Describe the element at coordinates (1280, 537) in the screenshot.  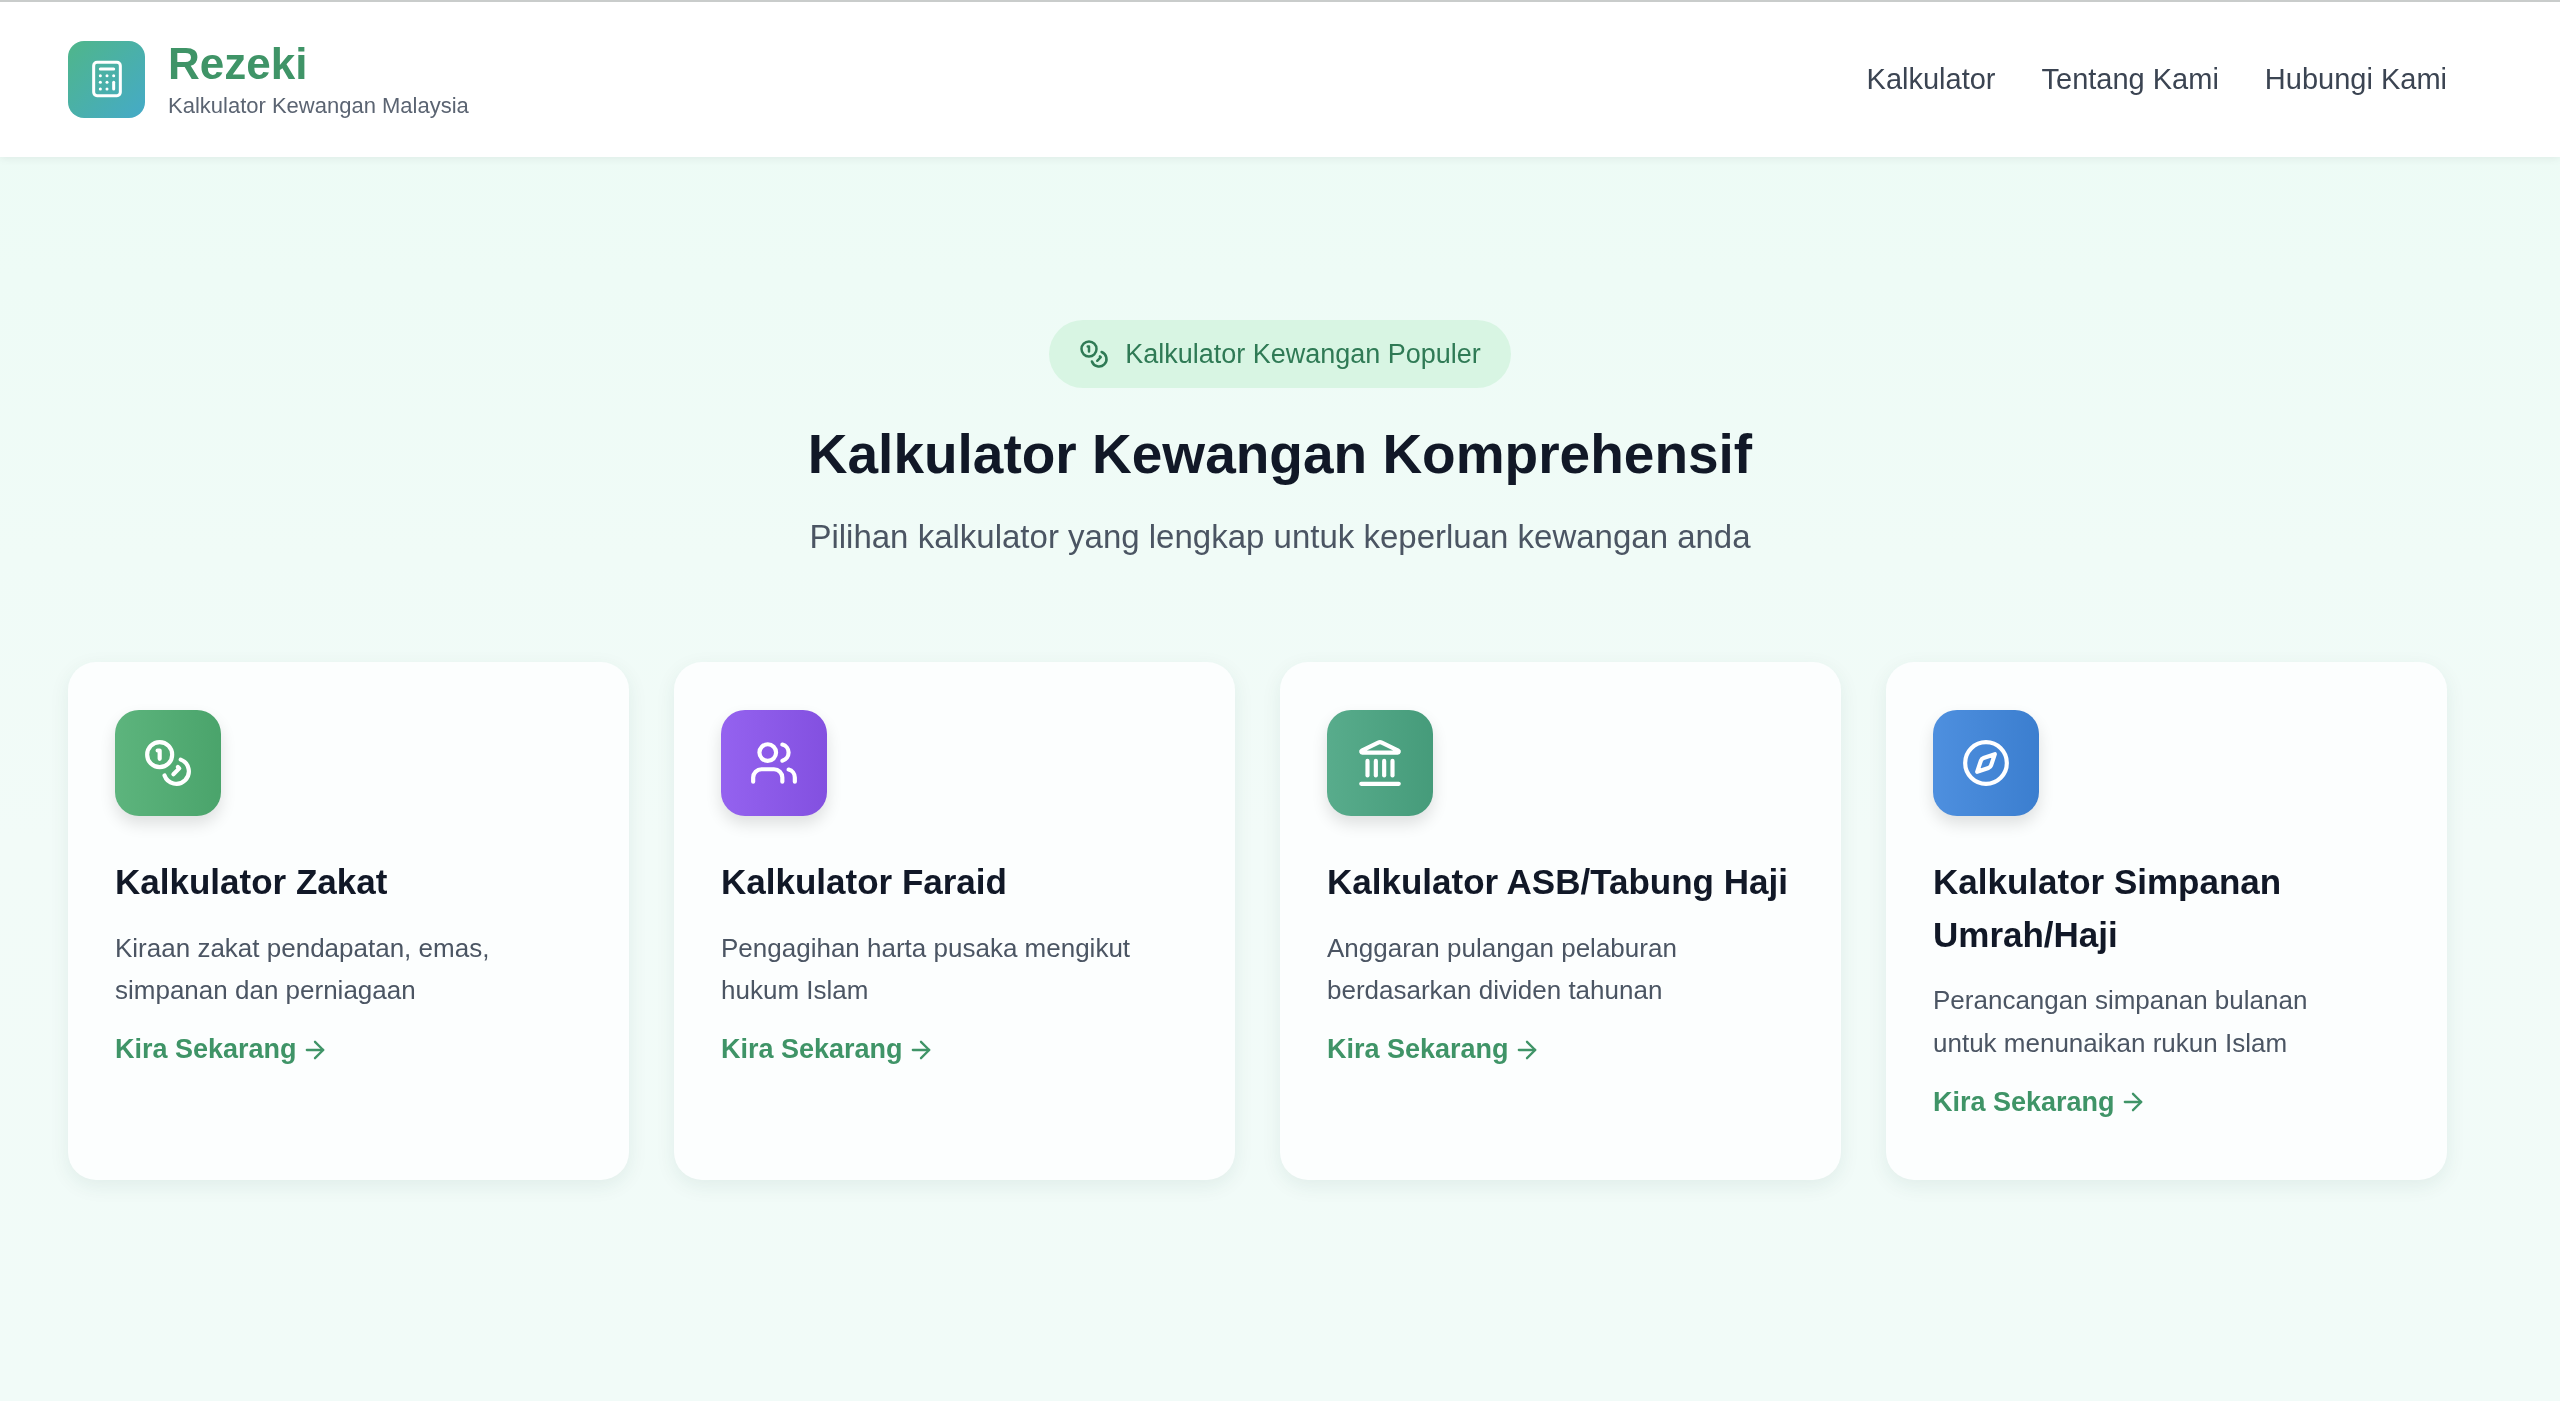
I see `page-subtitle: Pilihan kalkulator yang lengkap untuk keperluan kewangan anda` at that location.